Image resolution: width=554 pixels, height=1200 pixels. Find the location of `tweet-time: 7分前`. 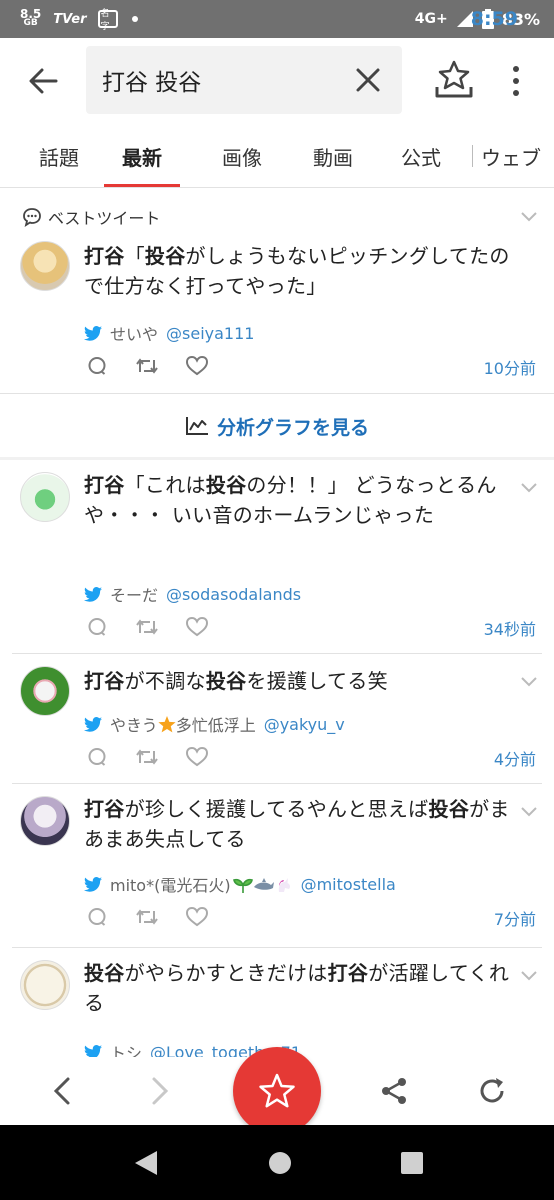

tweet-time: 7分前 is located at coordinates (514, 919).